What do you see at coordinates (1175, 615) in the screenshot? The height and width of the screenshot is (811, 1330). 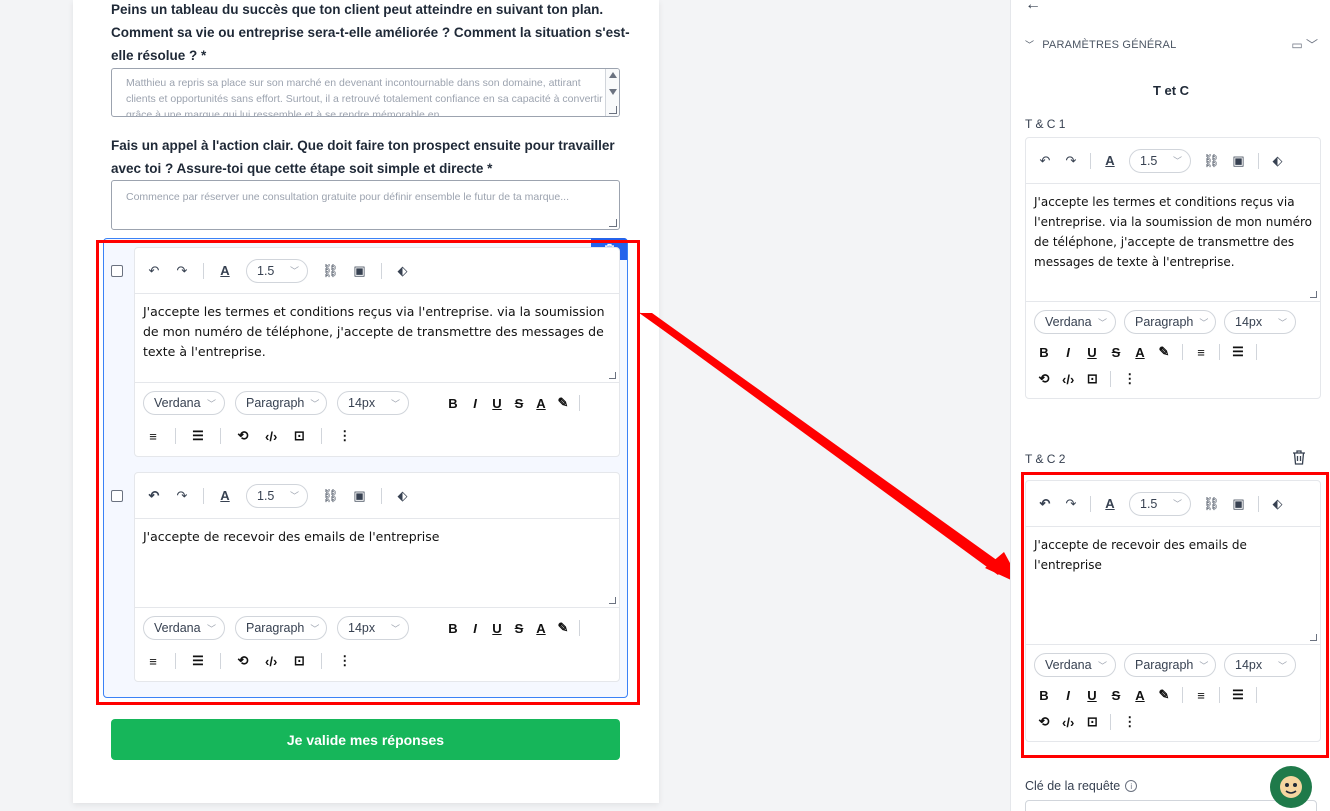 I see `highlight-box-right` at bounding box center [1175, 615].